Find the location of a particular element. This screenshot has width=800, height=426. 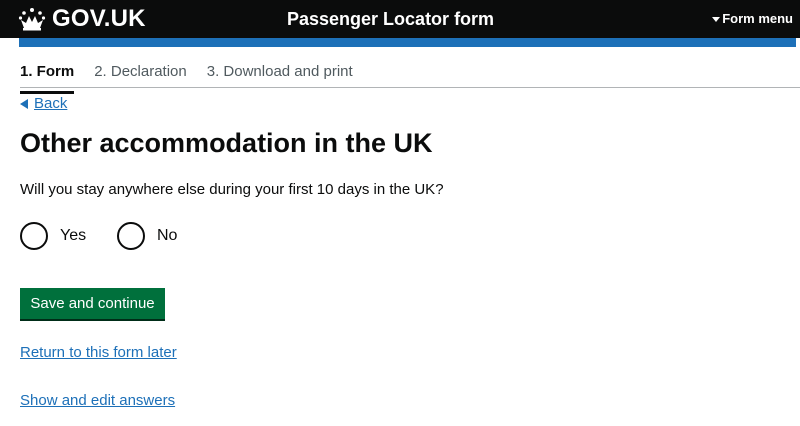

crown-icon is located at coordinates (32, 19).